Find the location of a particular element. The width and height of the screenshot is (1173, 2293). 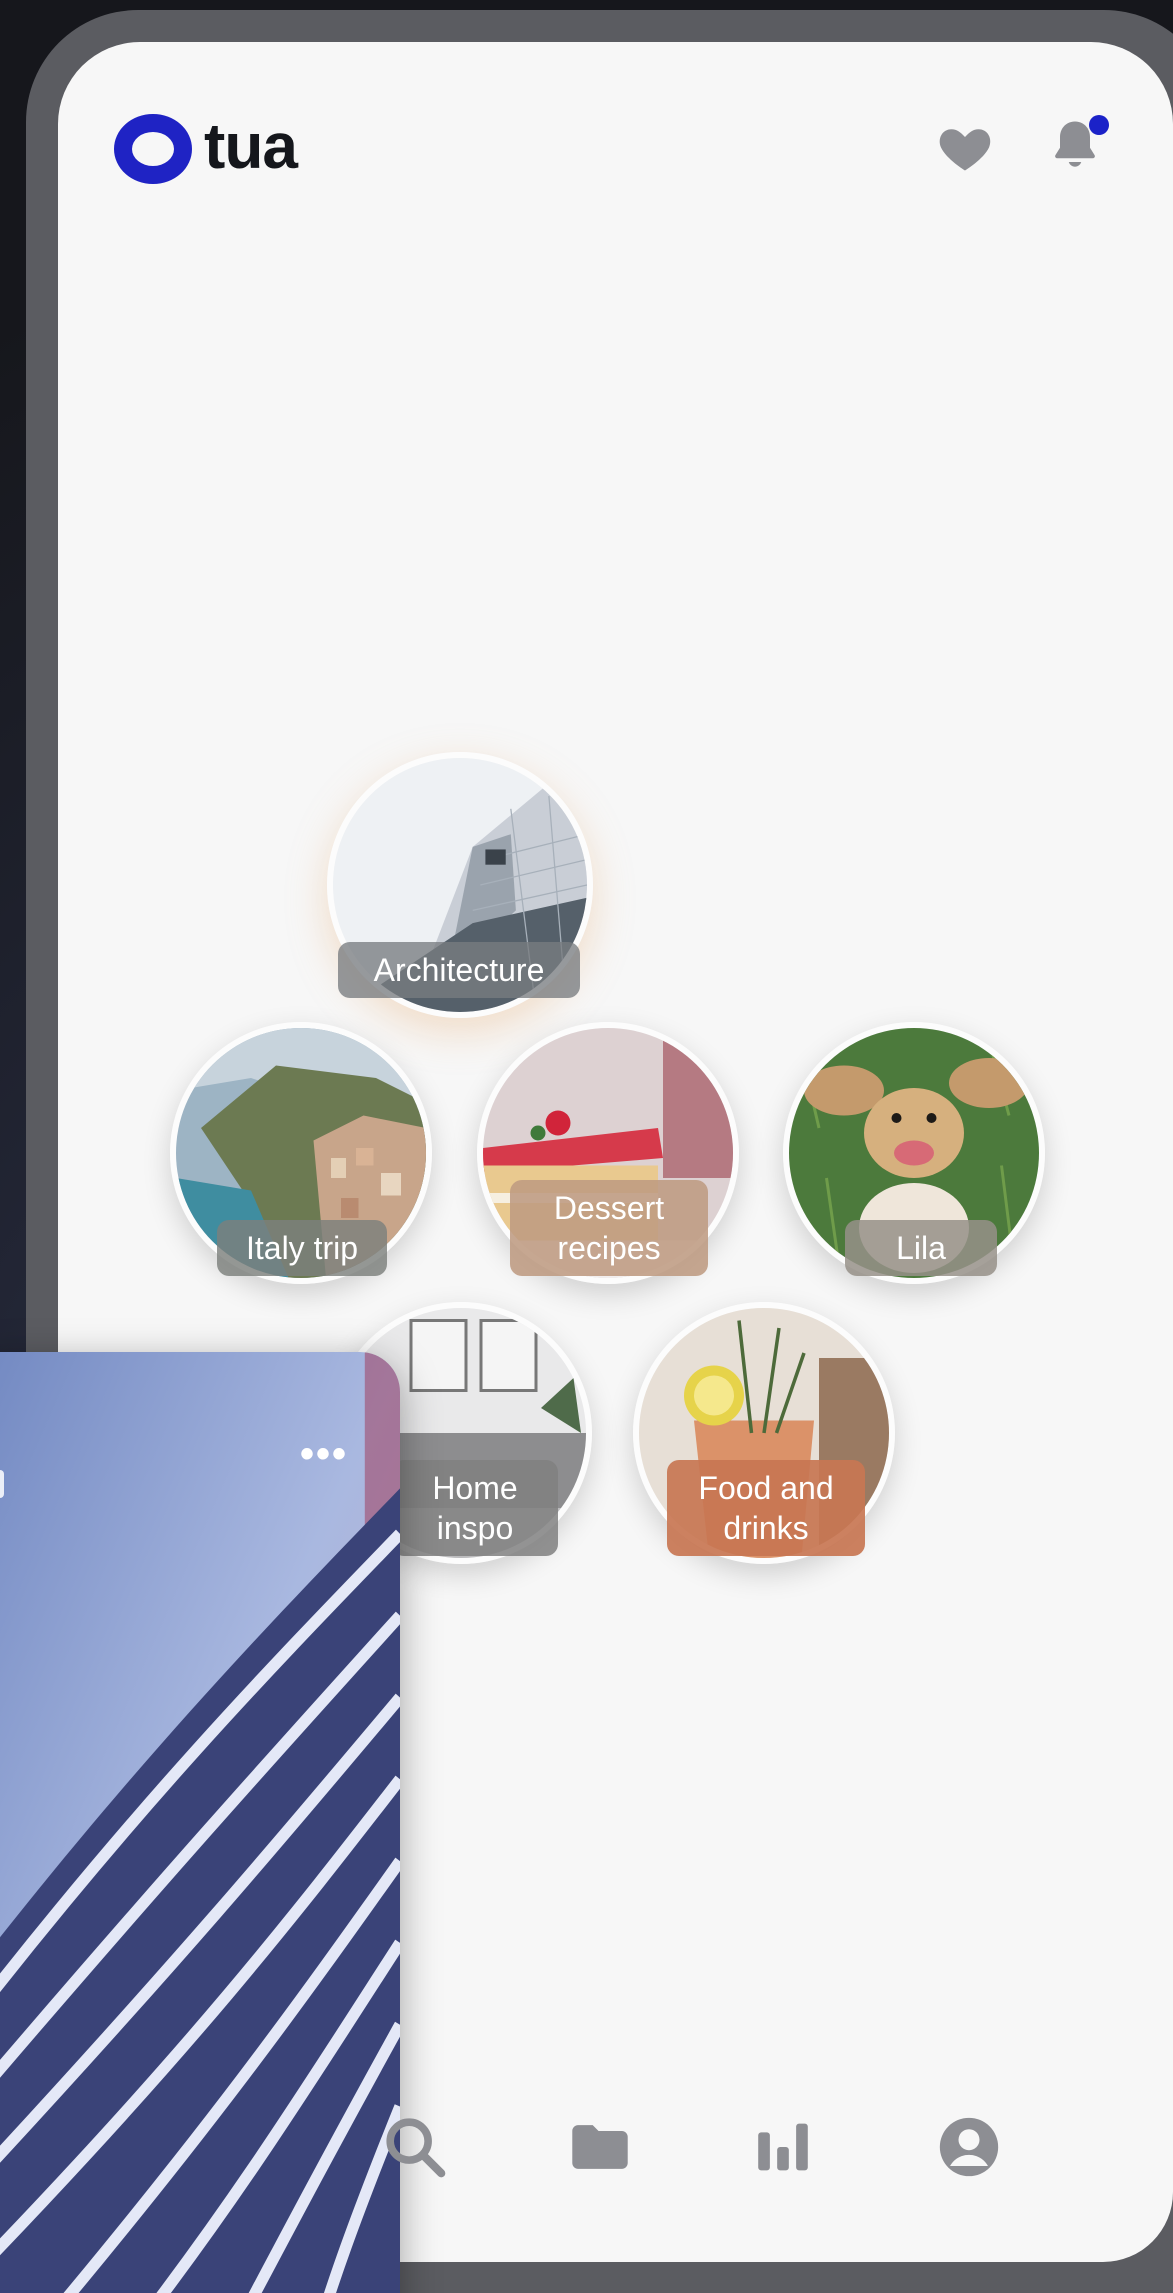

collection-label: Home inspo is located at coordinates (475, 1508).